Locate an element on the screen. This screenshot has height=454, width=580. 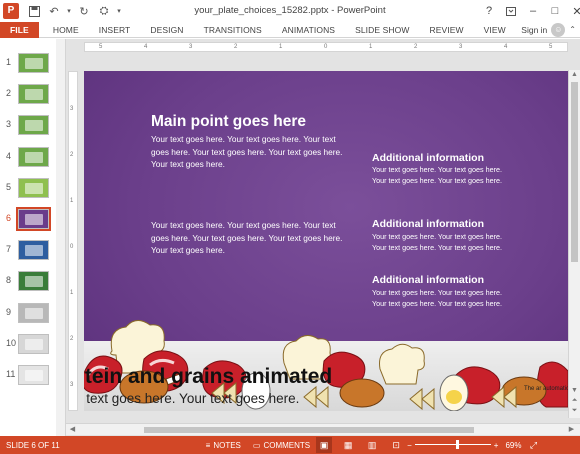
save-icon is located at coordinates (34, 11).